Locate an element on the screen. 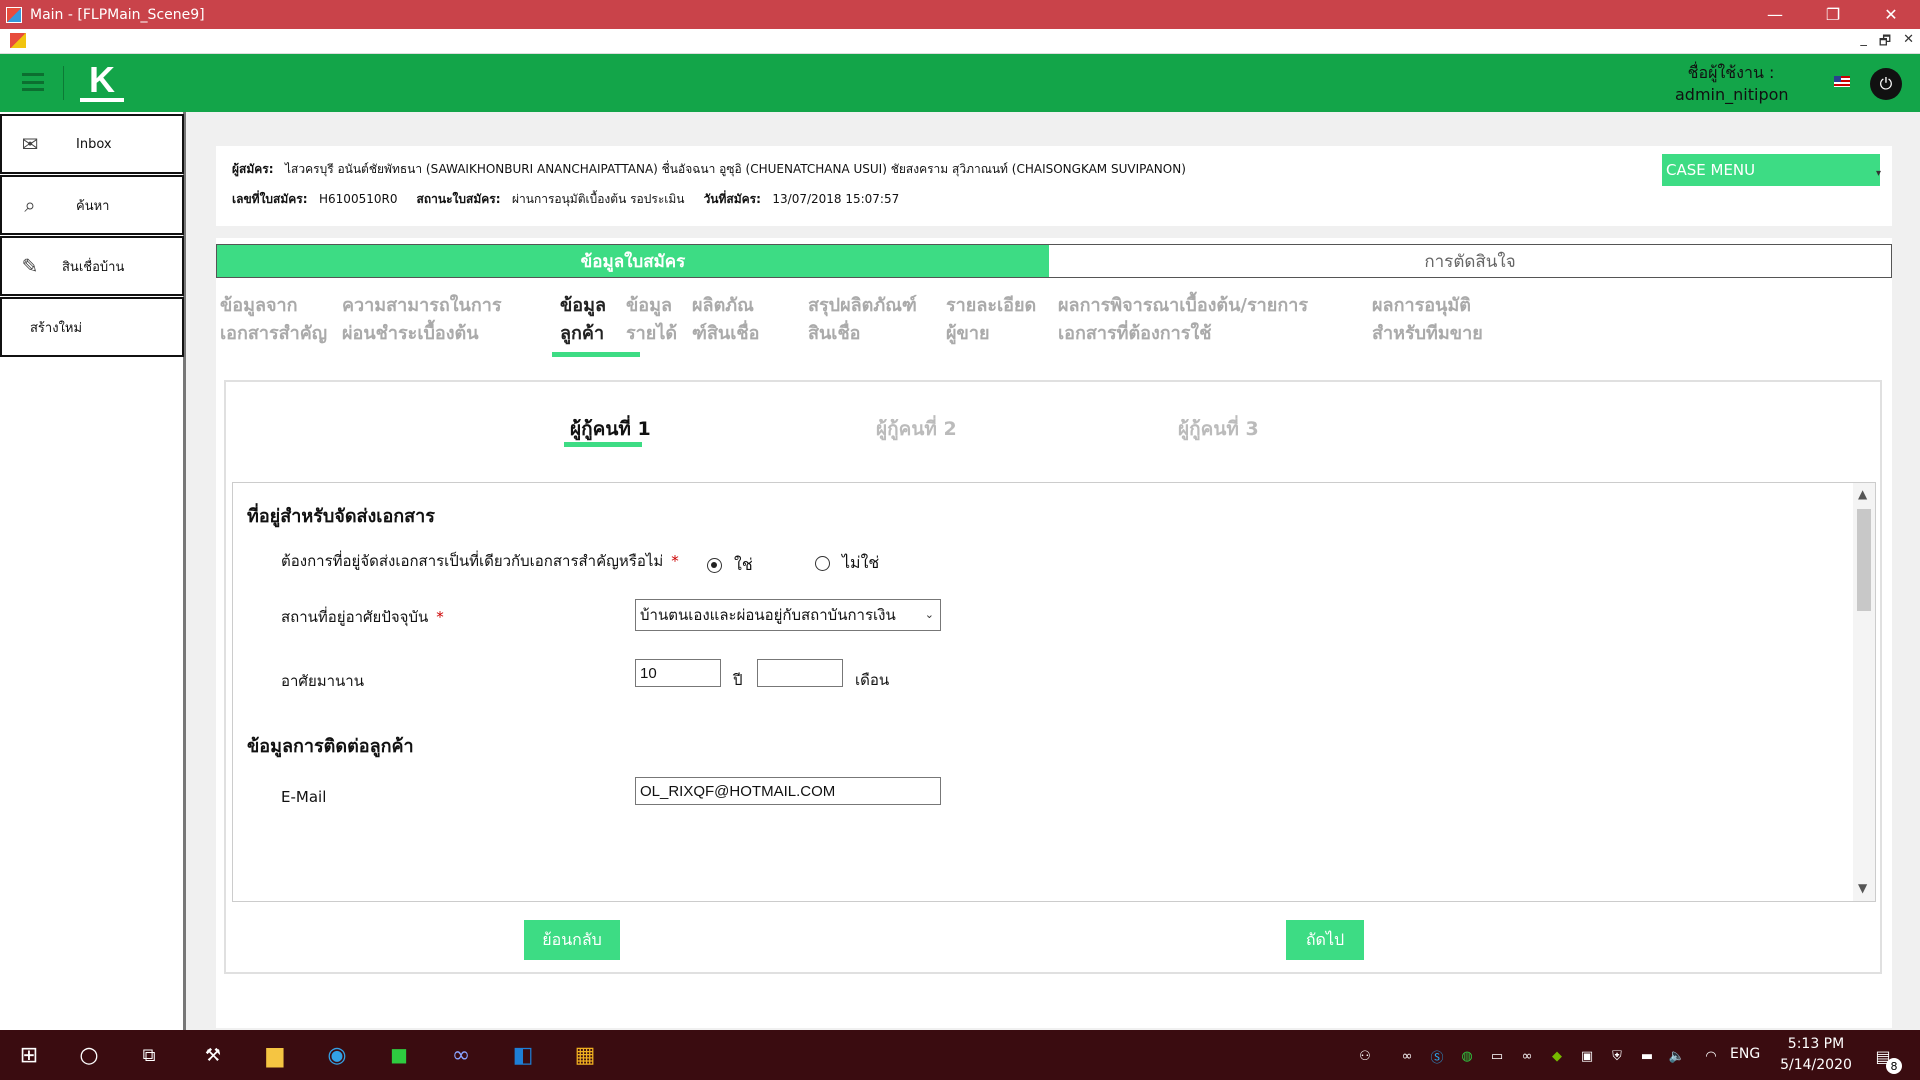 This screenshot has height=1080, width=1920. display-icon: ▭ is located at coordinates (1497, 1056).